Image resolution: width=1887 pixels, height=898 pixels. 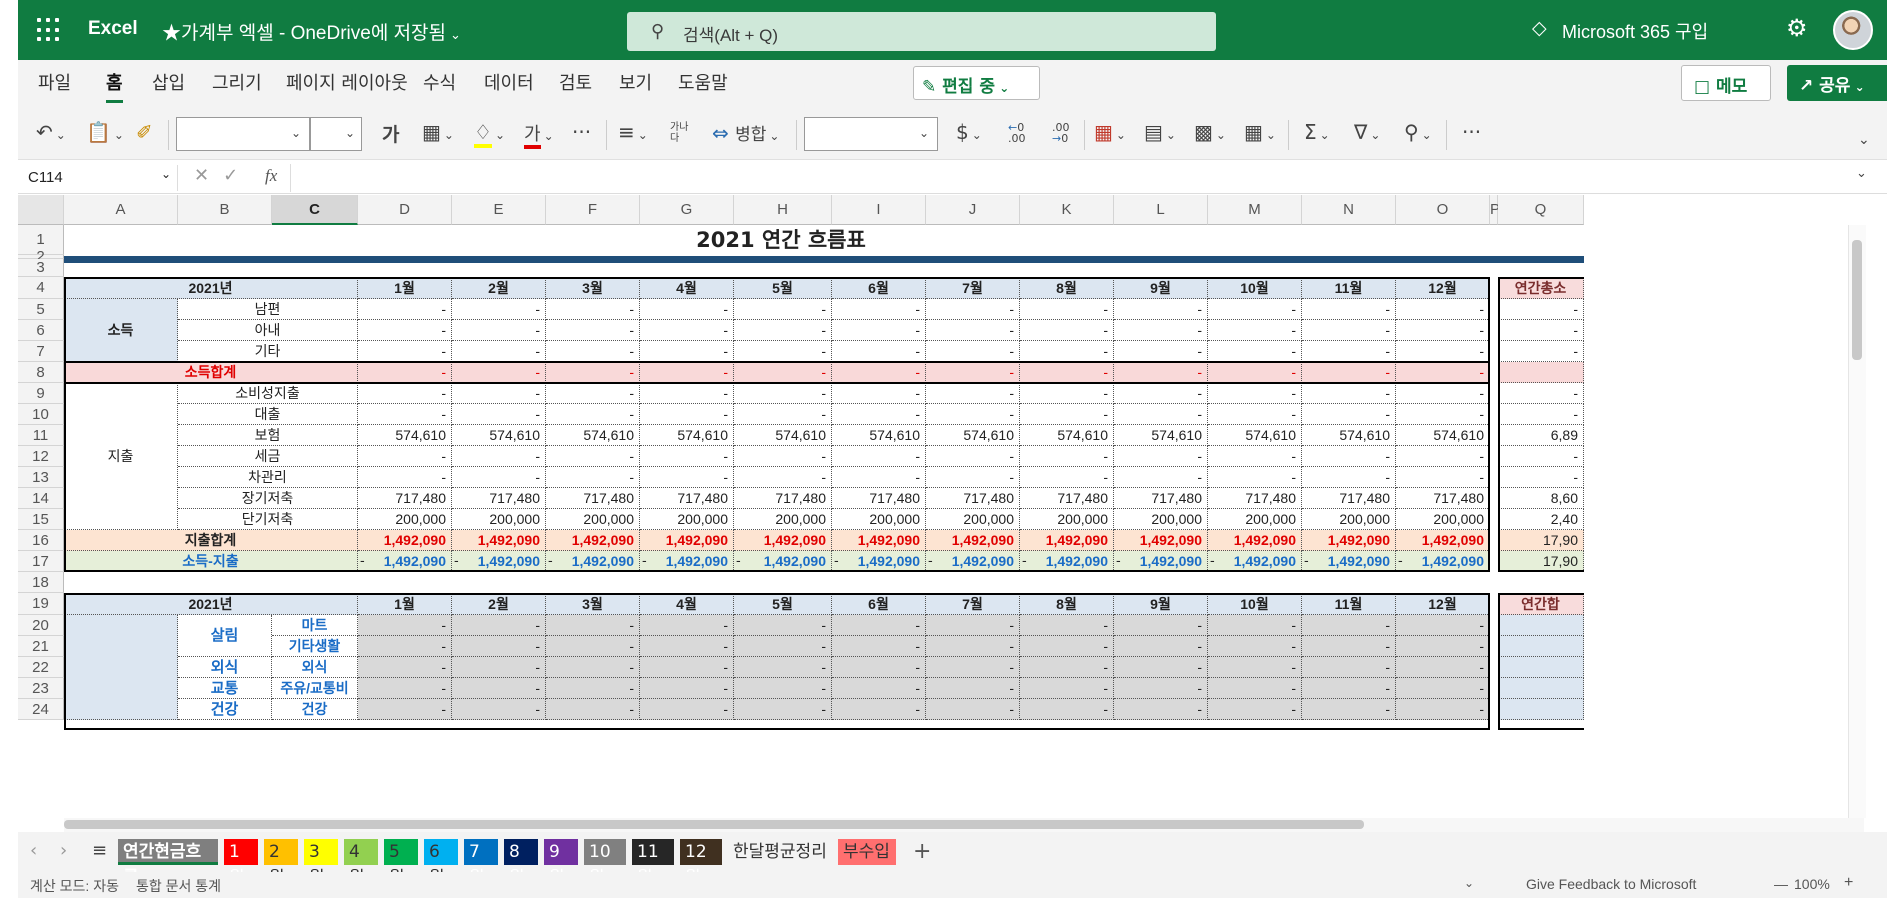 I want to click on next-sheet-icon: ›, so click(x=63, y=850).